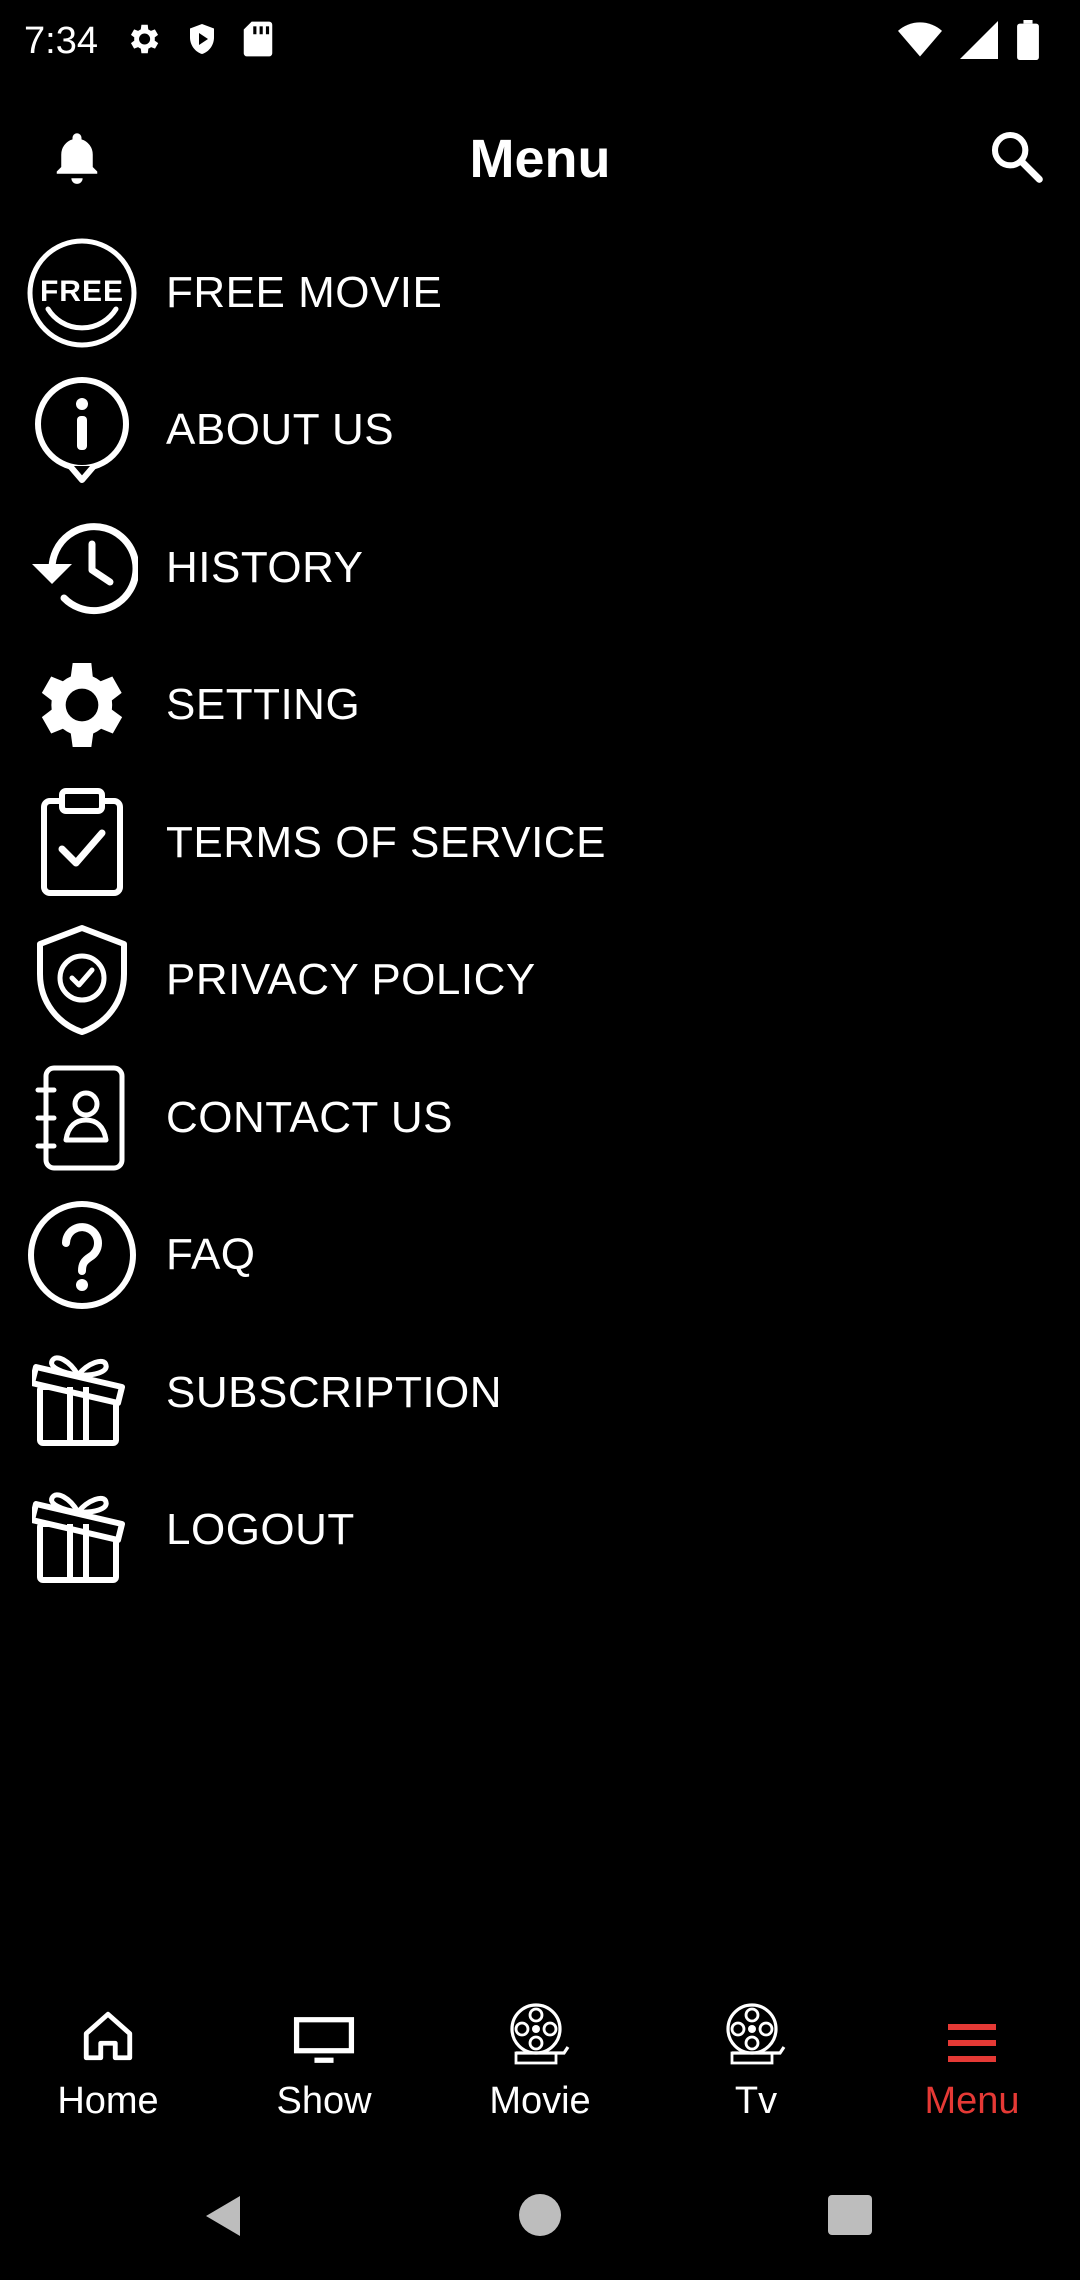  Describe the element at coordinates (61, 41) in the screenshot. I see `status-time: 7:34` at that location.